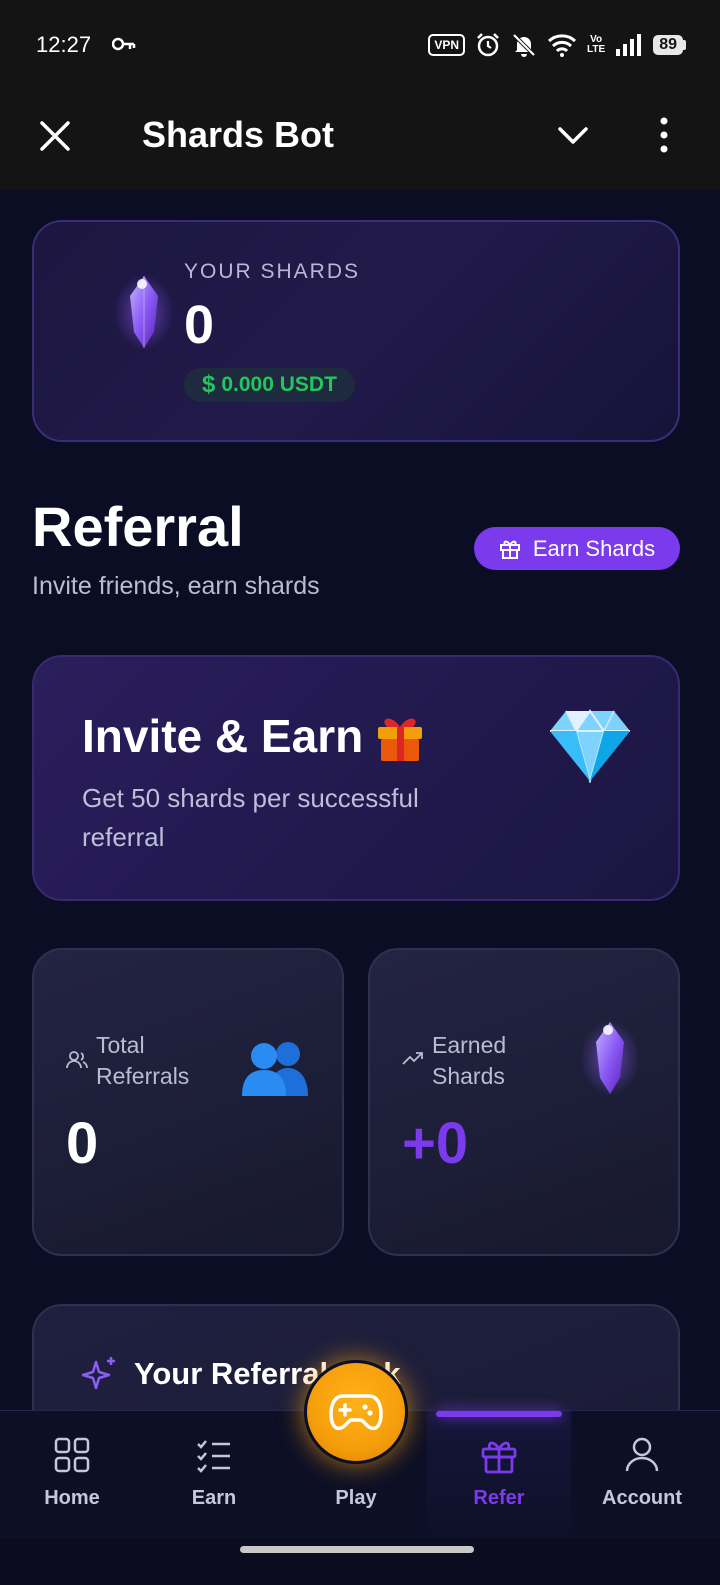  I want to click on chevron-down-icon, so click(573, 135).